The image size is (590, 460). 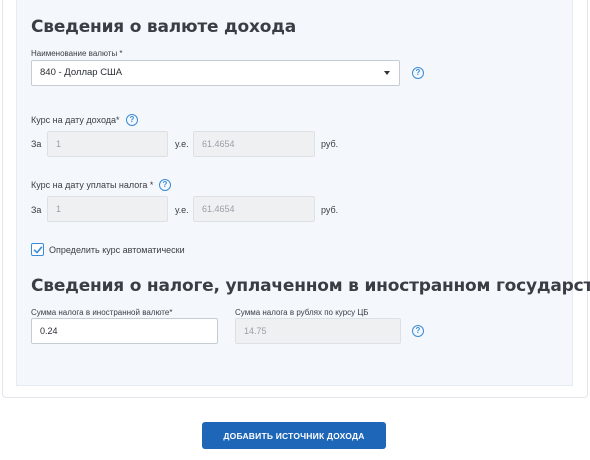 What do you see at coordinates (182, 144) in the screenshot?
I see `rate-income-unit-label: у.е.` at bounding box center [182, 144].